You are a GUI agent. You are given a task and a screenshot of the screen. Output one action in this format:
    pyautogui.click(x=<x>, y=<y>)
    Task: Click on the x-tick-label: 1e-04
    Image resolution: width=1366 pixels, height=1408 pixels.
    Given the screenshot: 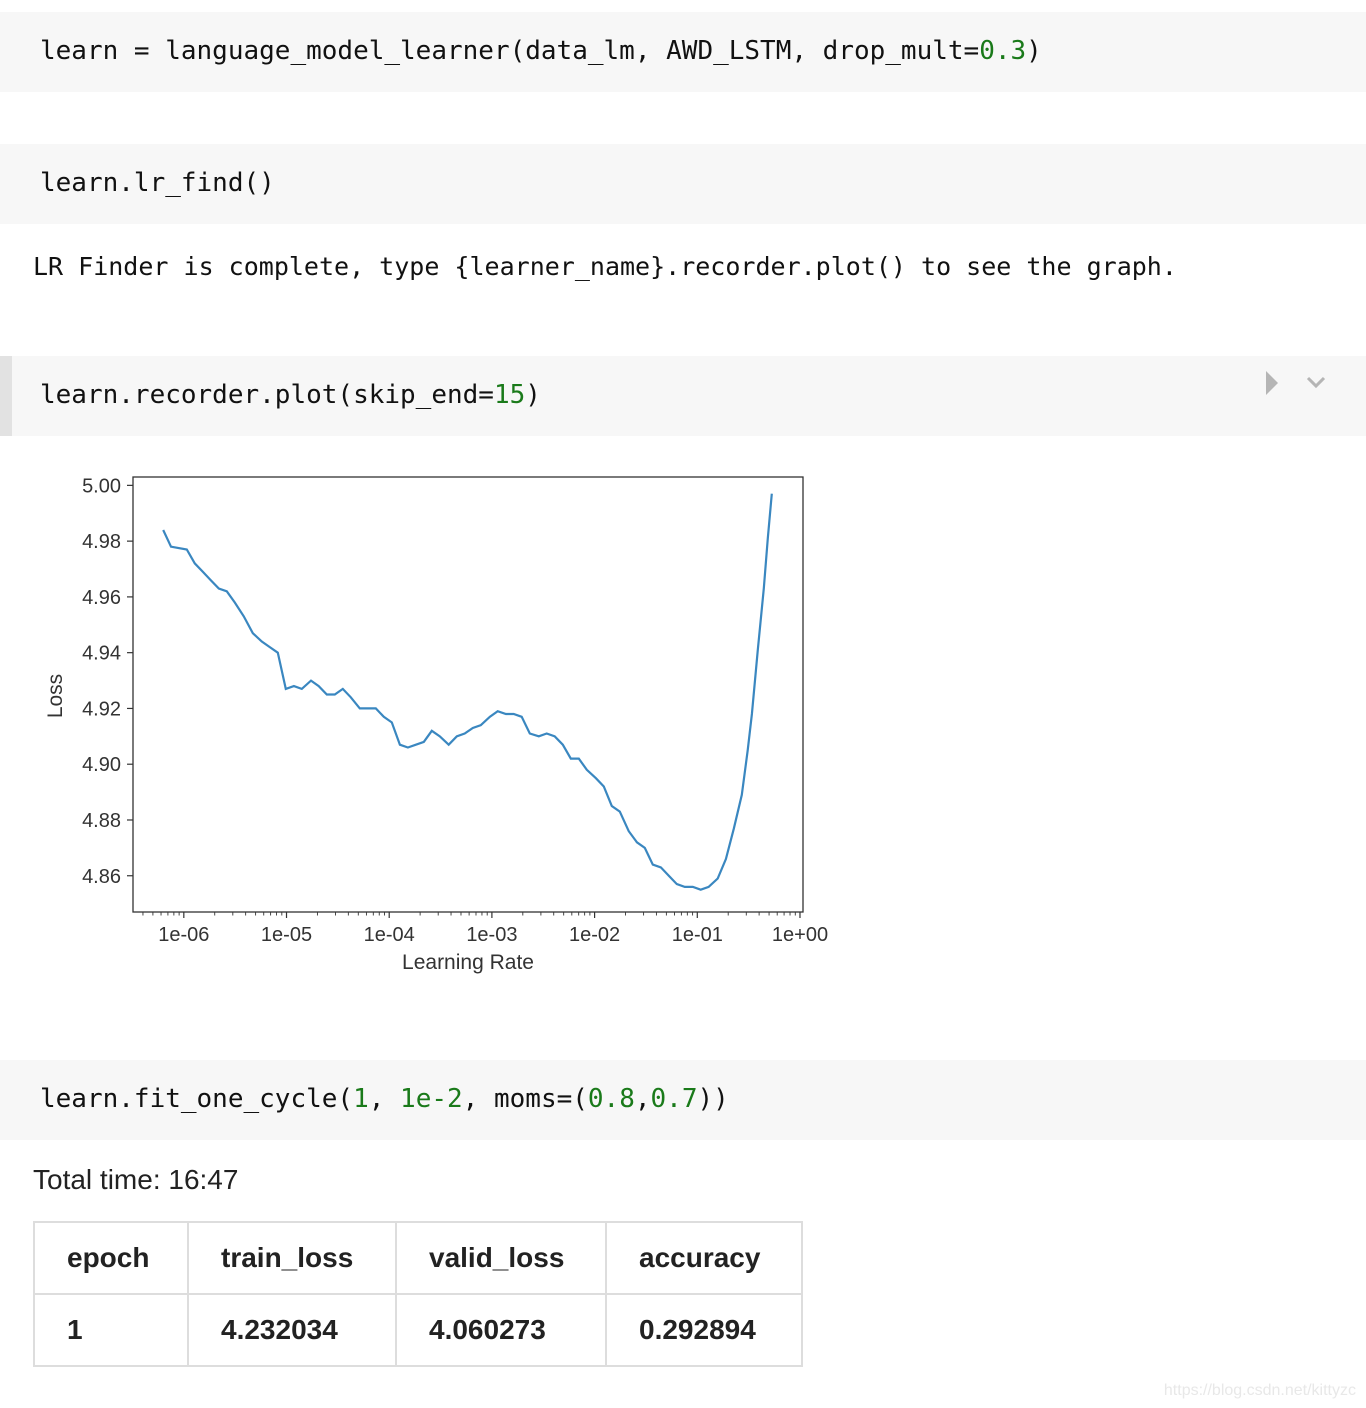 What is the action you would take?
    pyautogui.click(x=389, y=935)
    